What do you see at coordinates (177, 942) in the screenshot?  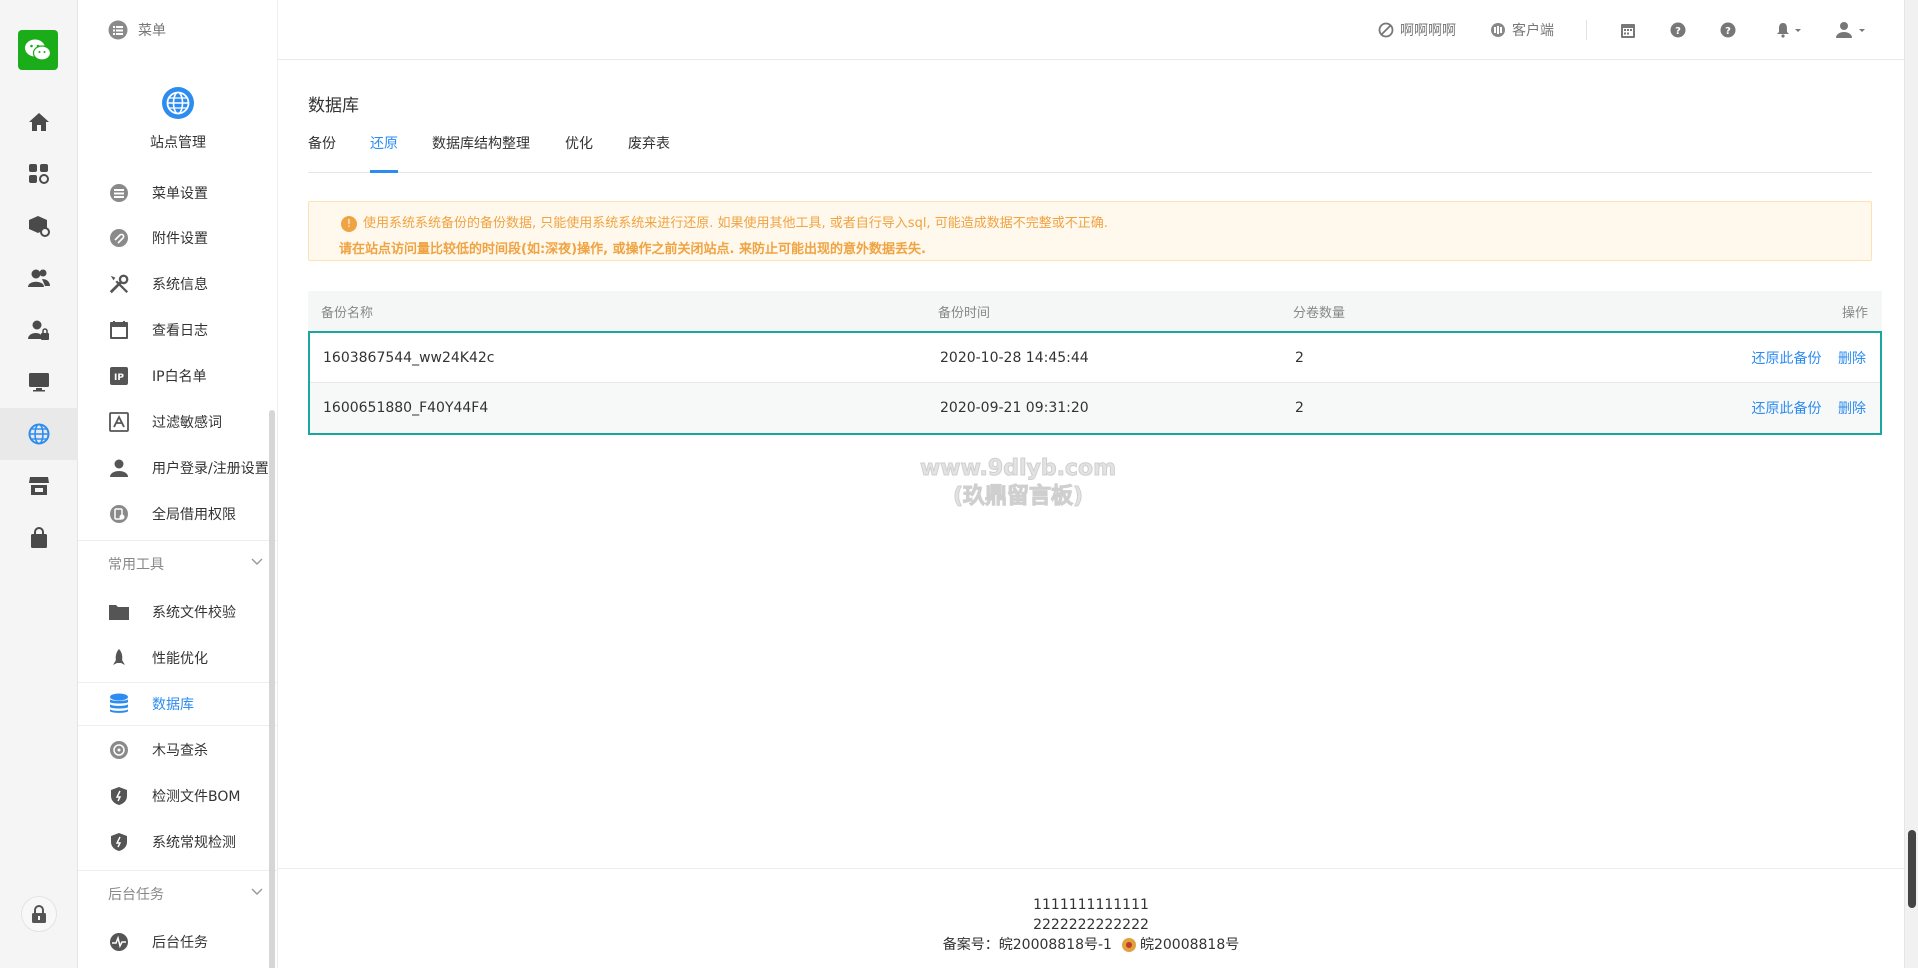 I see `sidebar-item-background-task: 后台任务` at bounding box center [177, 942].